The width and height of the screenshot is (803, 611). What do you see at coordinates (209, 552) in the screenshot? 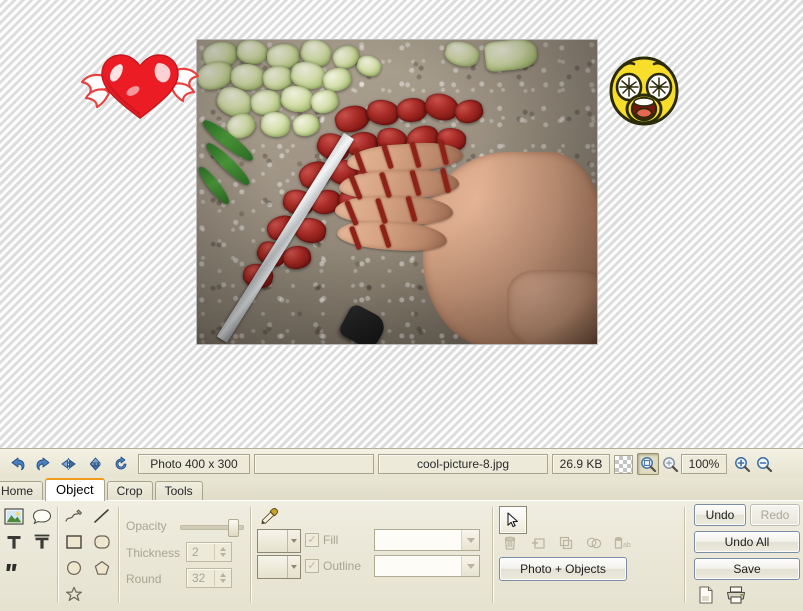
I see `thickness-stepper: 2` at bounding box center [209, 552].